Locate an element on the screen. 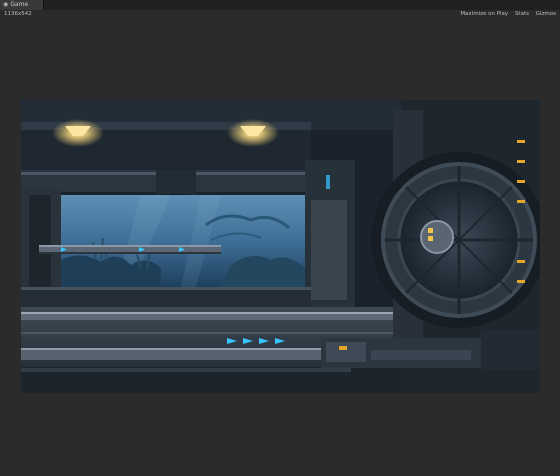  maximize-on-play-toggle: Maximize on Play is located at coordinates (484, 14).